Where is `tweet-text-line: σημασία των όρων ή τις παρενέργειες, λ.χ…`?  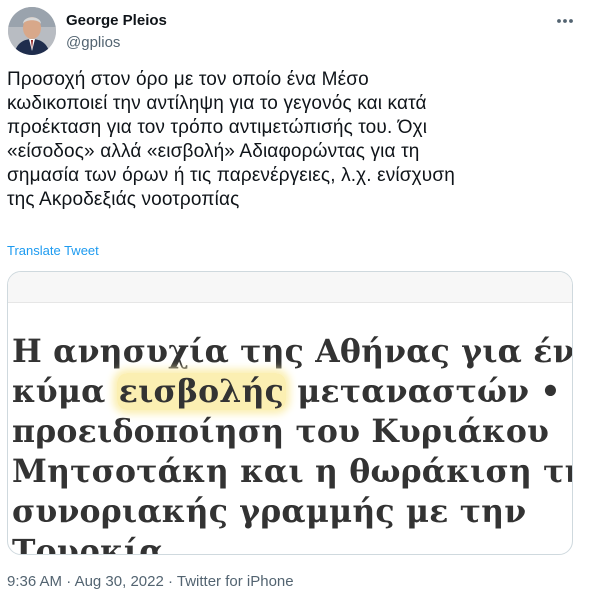 tweet-text-line: σημασία των όρων ή τις παρενέργειες, λ.χ… is located at coordinates (231, 175).